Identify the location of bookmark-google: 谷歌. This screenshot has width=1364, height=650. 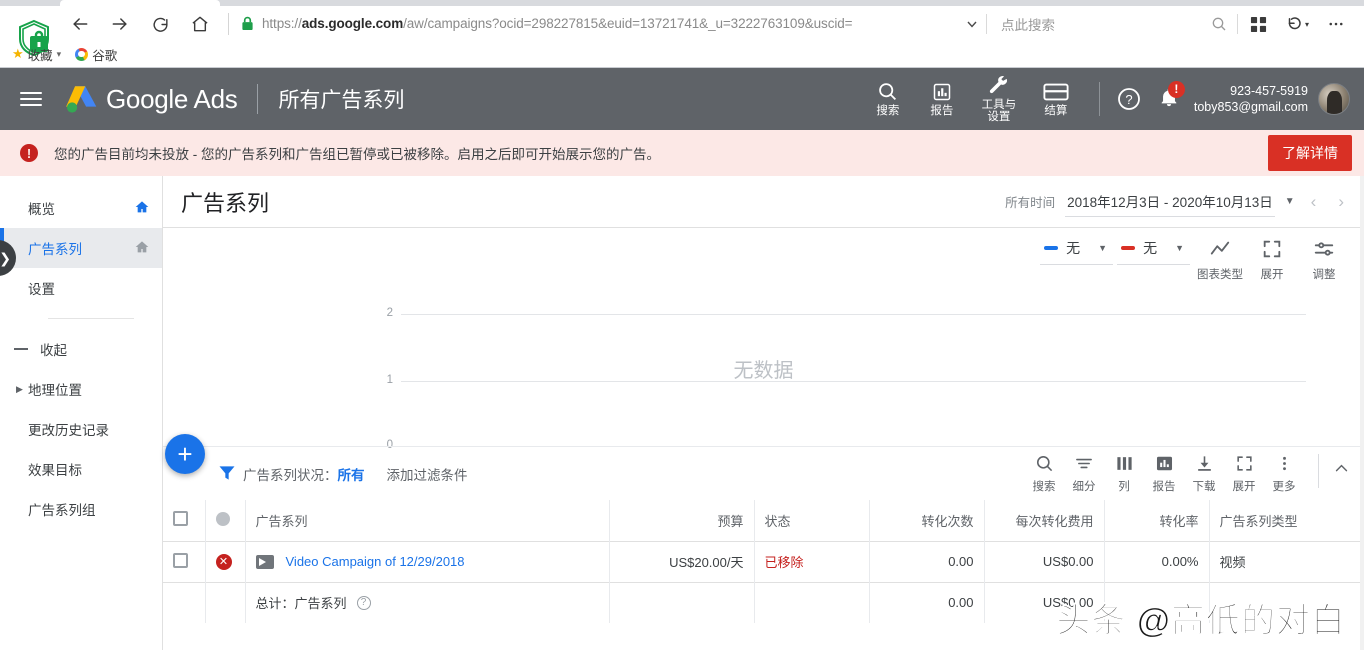
(96, 54).